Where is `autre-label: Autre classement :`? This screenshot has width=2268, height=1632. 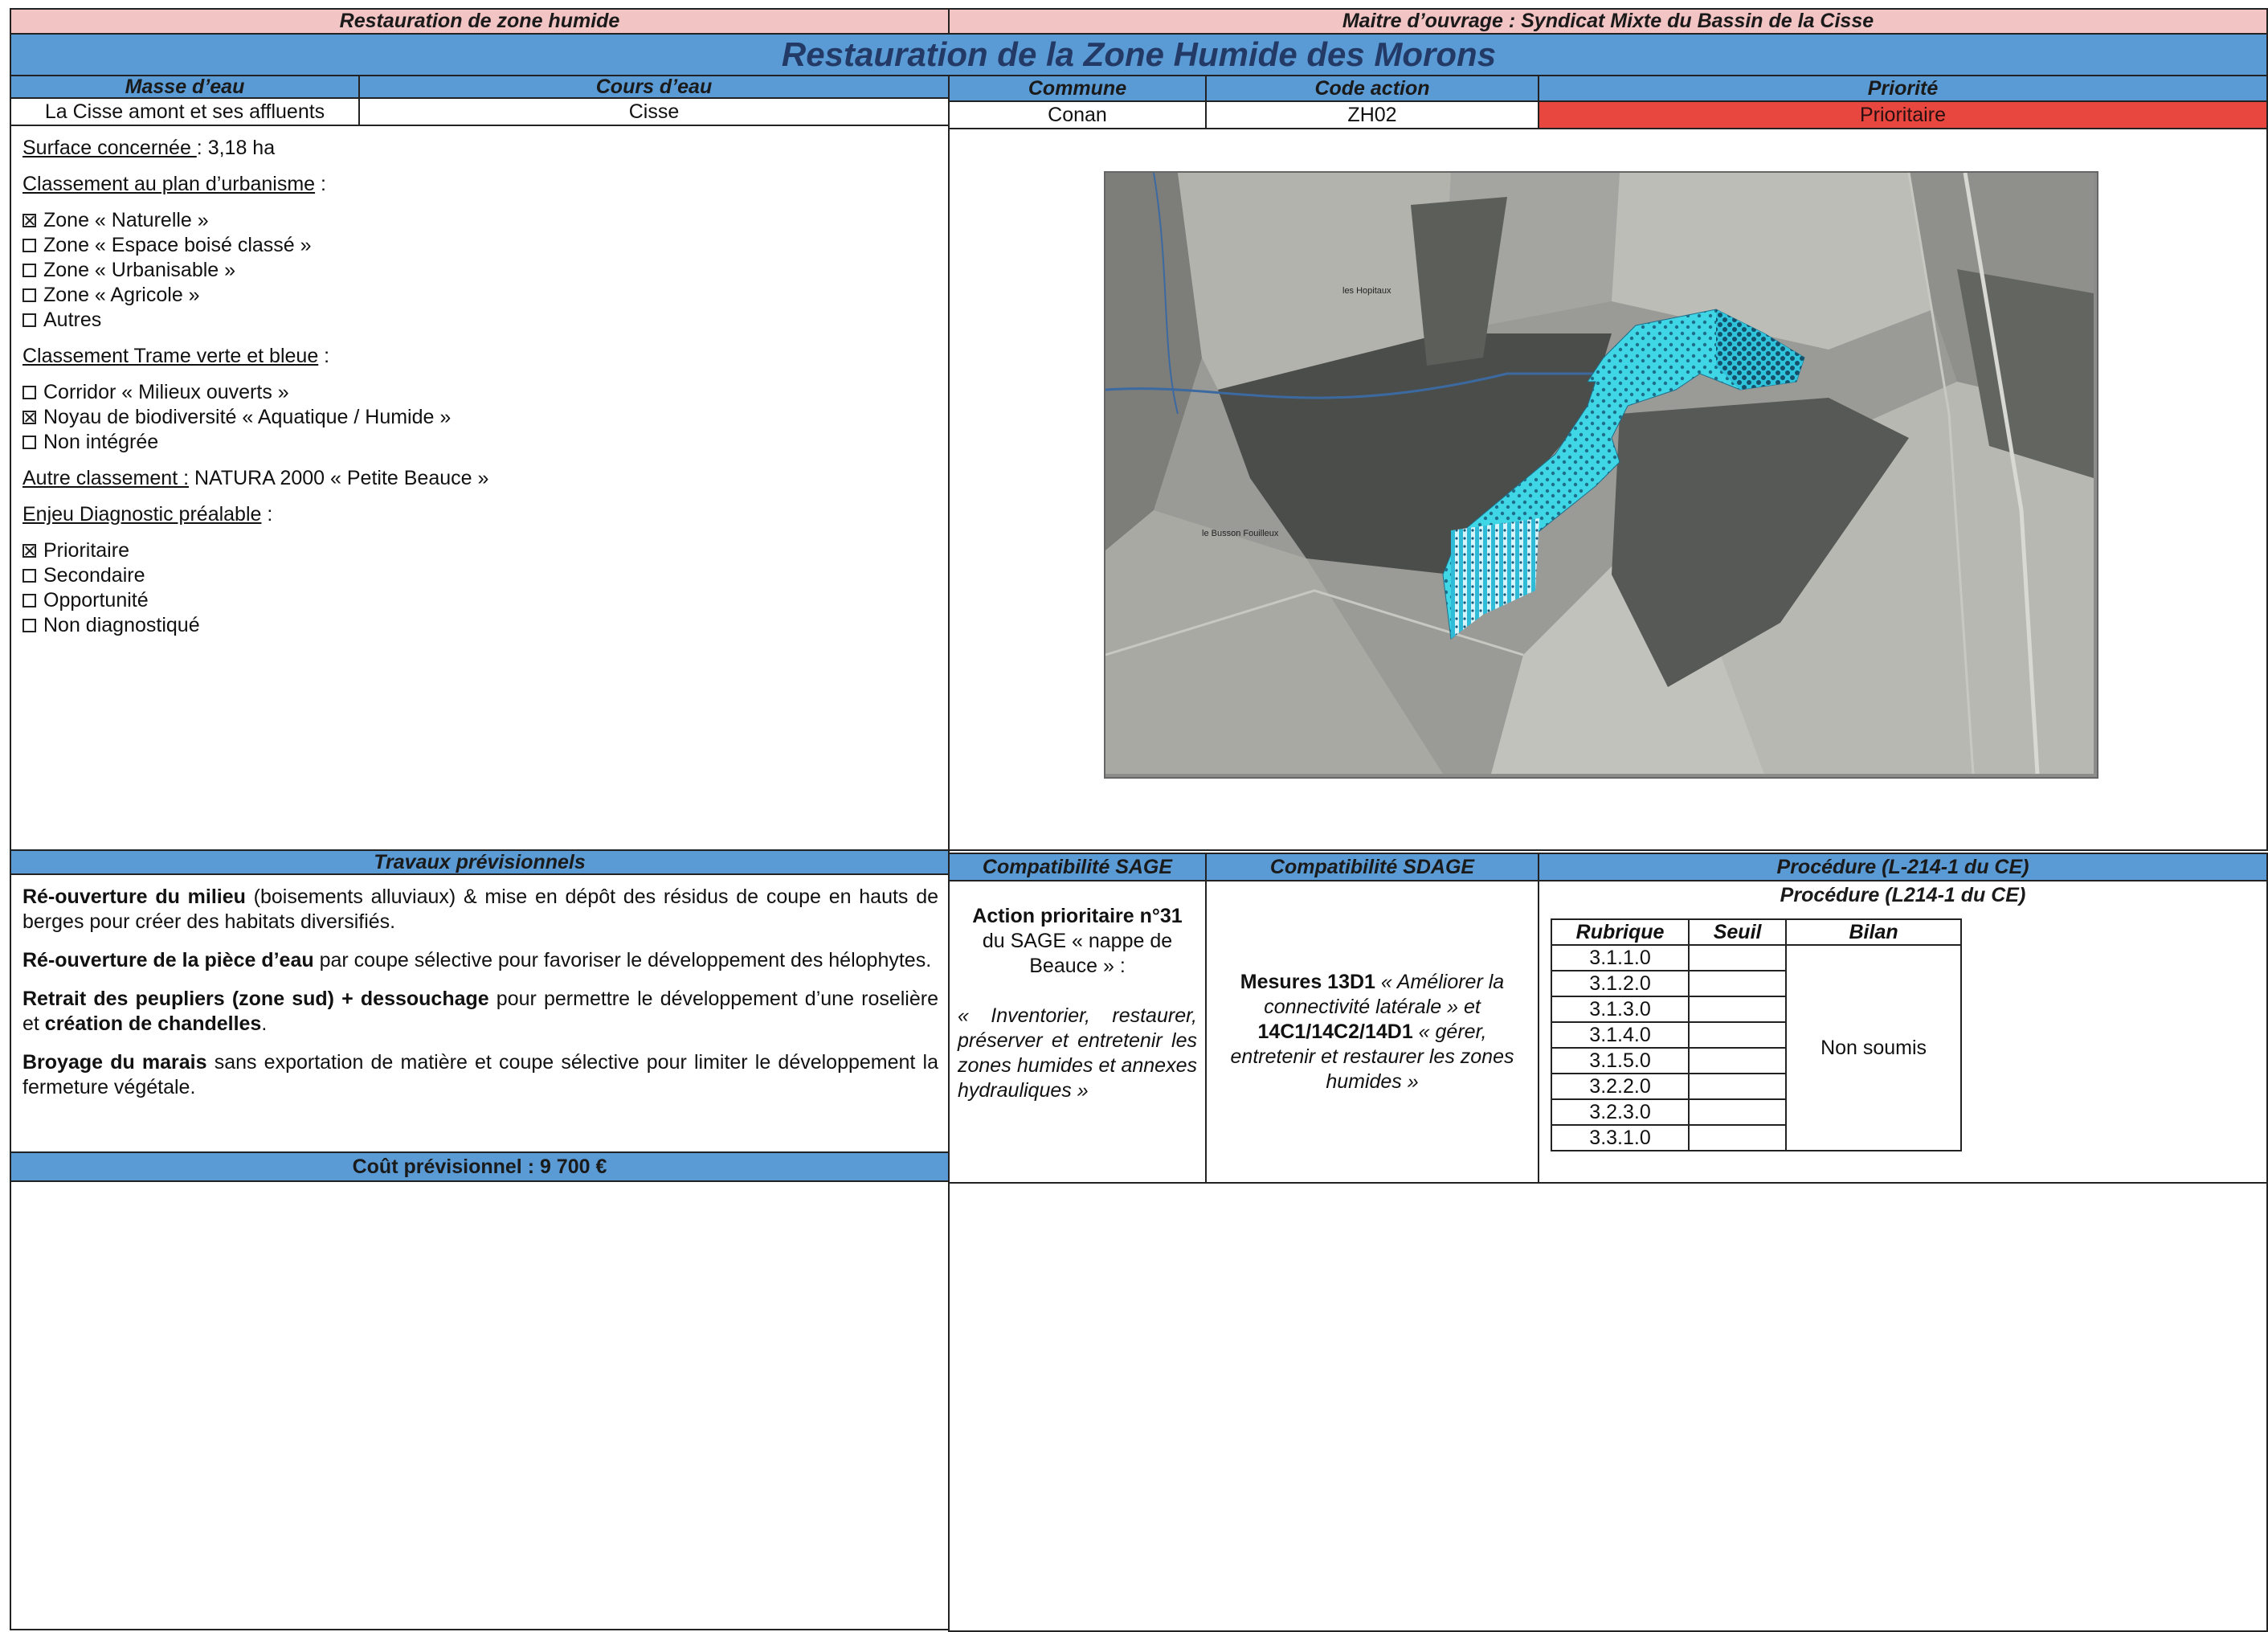 autre-label: Autre classement : is located at coordinates (106, 478).